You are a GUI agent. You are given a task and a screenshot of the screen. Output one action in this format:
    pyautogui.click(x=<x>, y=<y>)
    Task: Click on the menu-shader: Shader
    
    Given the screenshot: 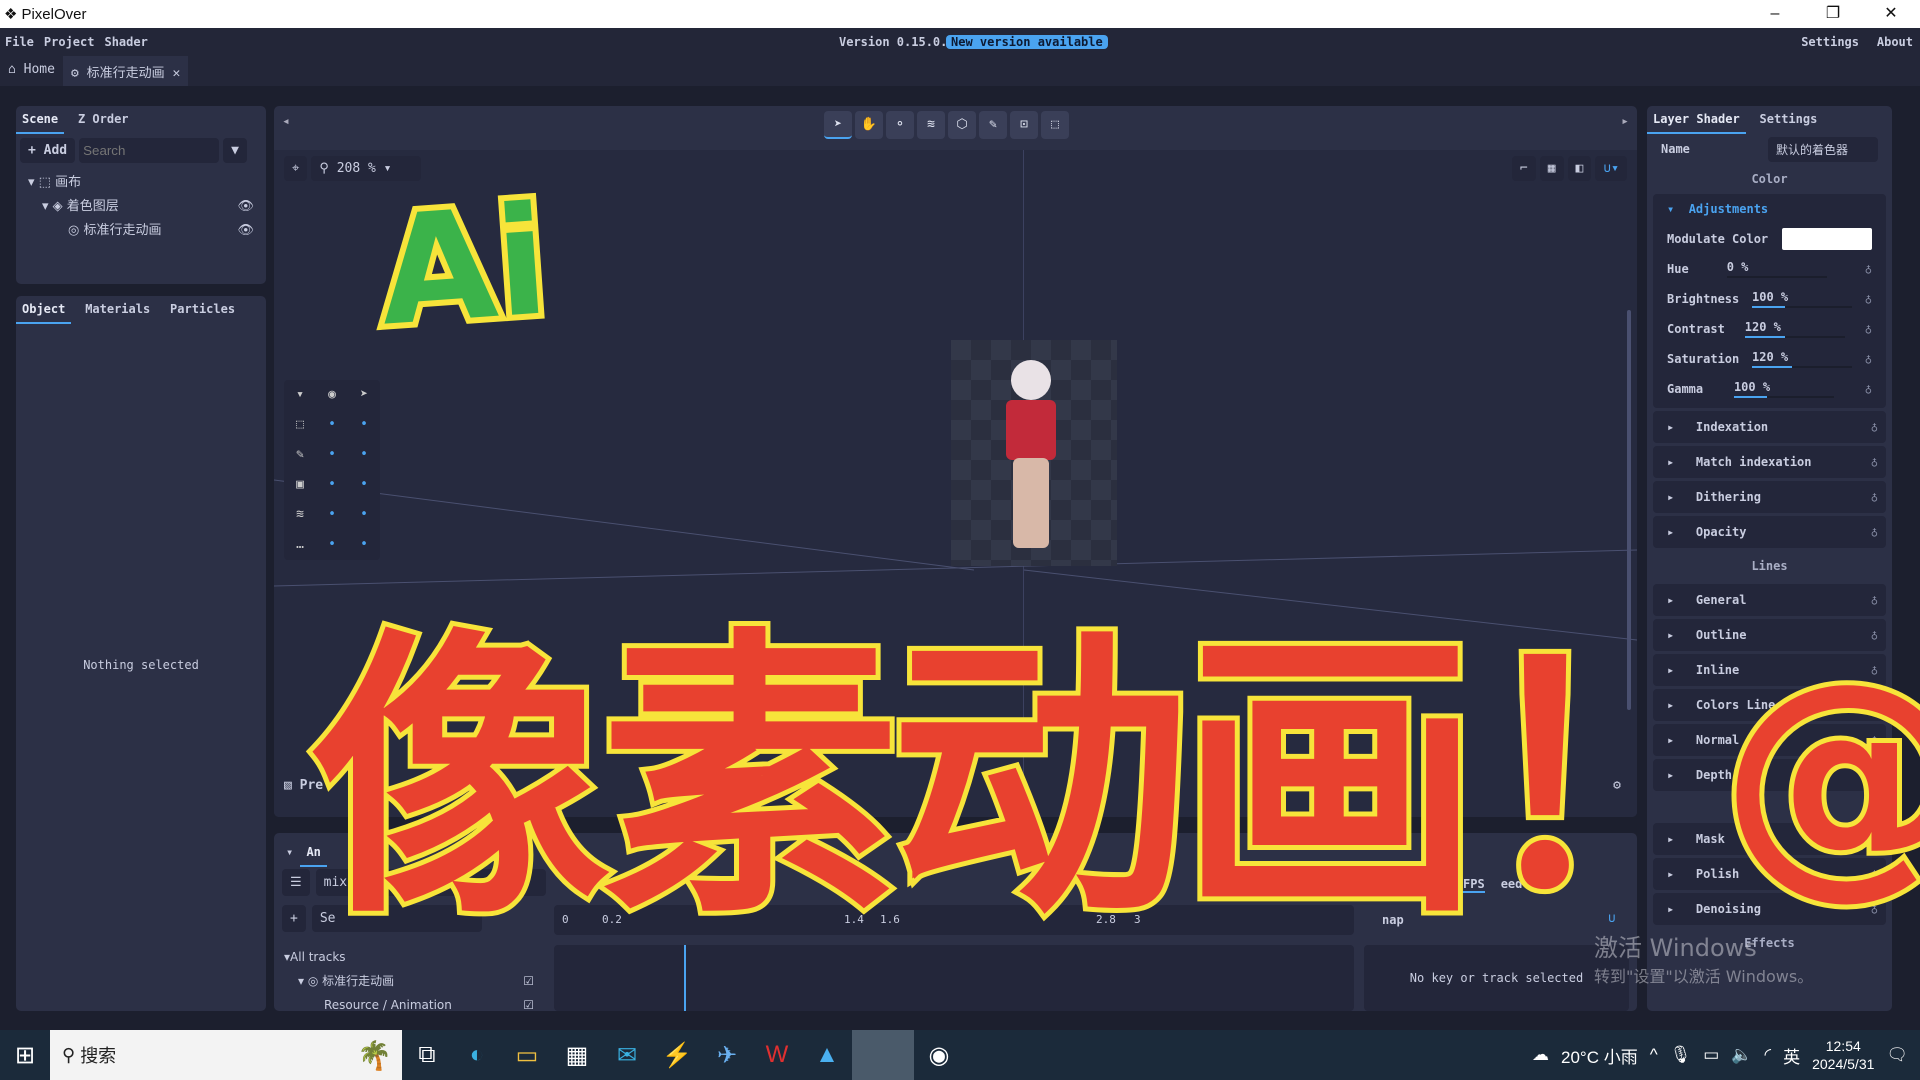 What is the action you would take?
    pyautogui.click(x=125, y=42)
    